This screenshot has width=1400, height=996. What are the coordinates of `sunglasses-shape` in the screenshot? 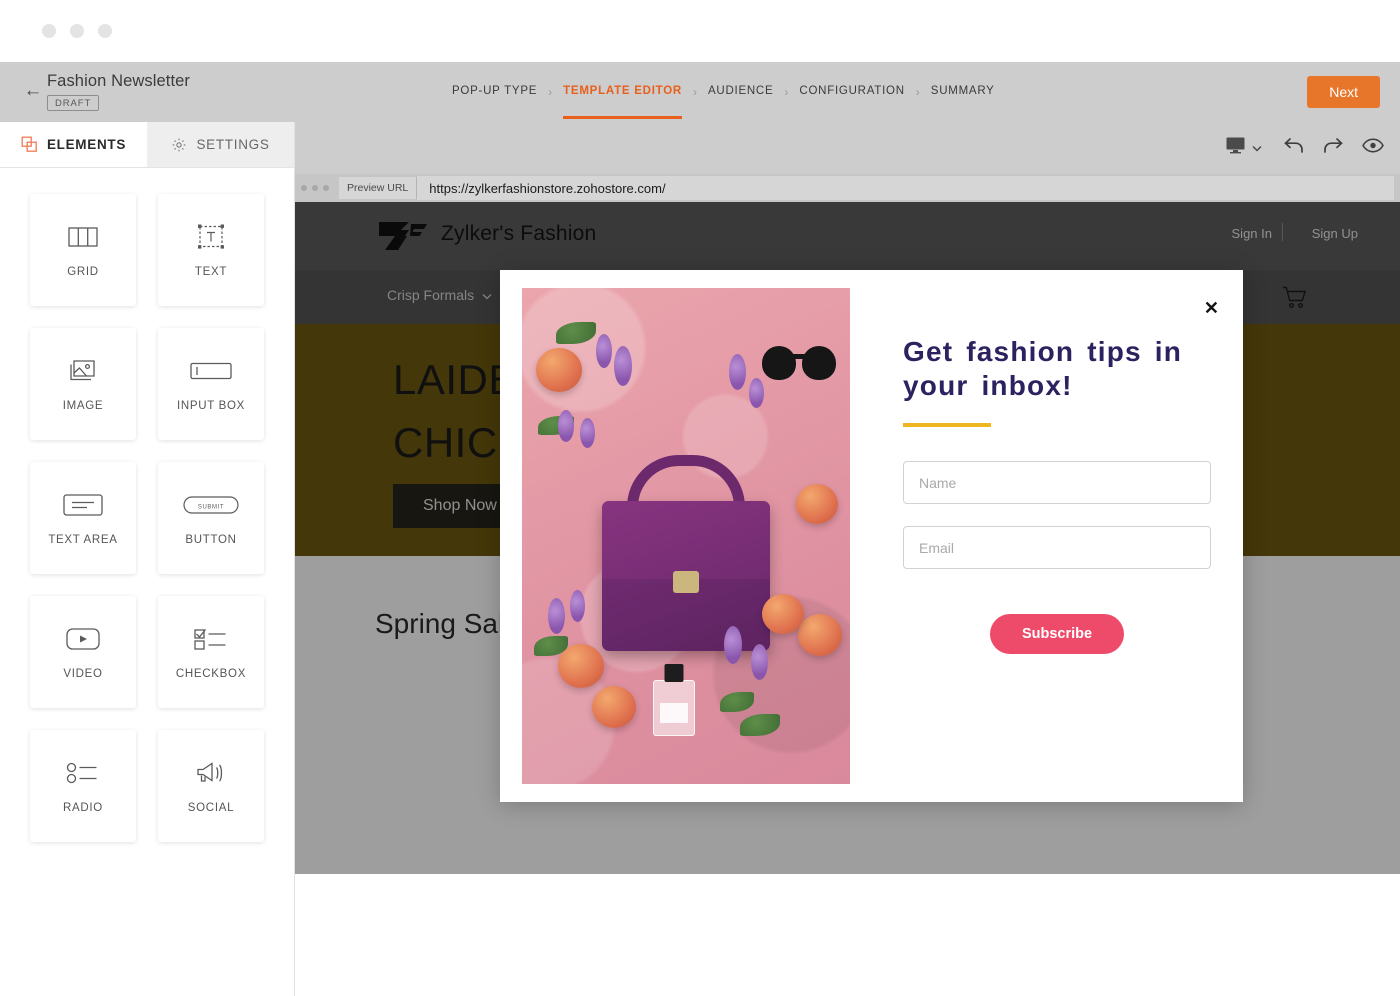 It's located at (799, 366).